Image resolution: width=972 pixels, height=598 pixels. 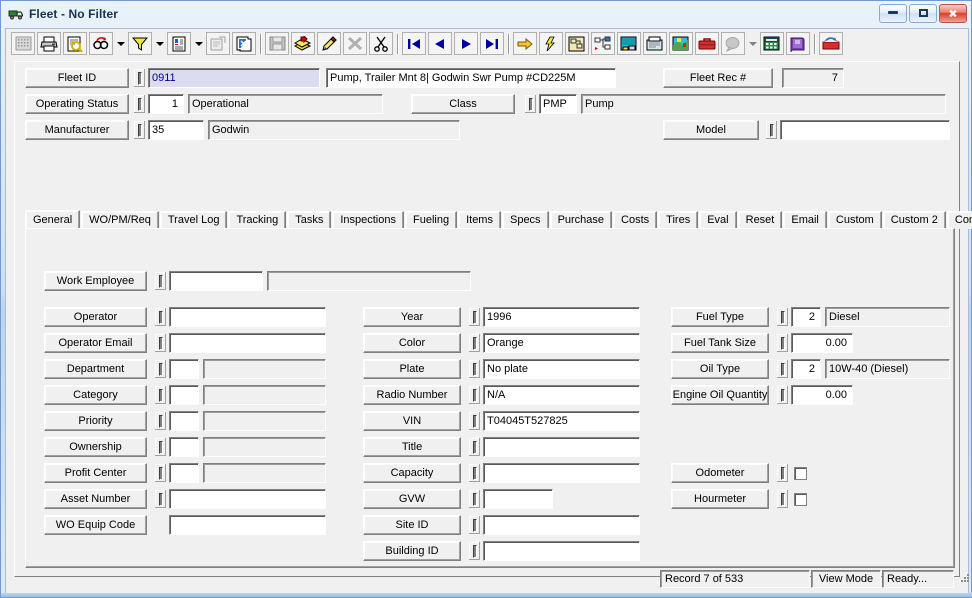 What do you see at coordinates (720, 499) in the screenshot?
I see `hourmeter-label: Hourmeter` at bounding box center [720, 499].